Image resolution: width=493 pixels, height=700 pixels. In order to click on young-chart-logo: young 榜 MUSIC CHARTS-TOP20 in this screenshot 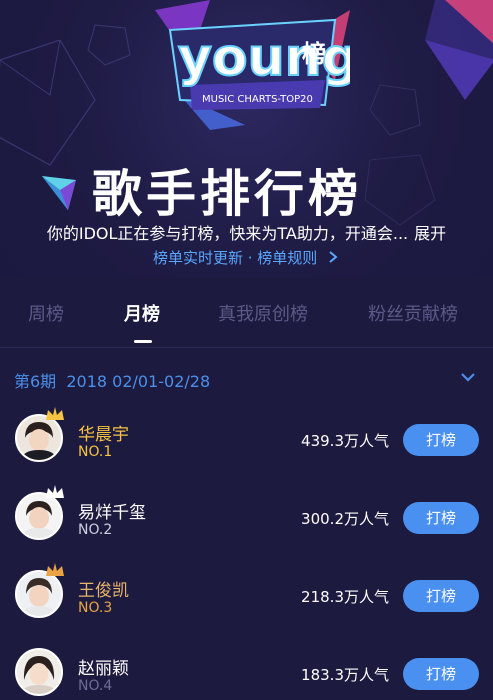, I will do `click(255, 65)`.